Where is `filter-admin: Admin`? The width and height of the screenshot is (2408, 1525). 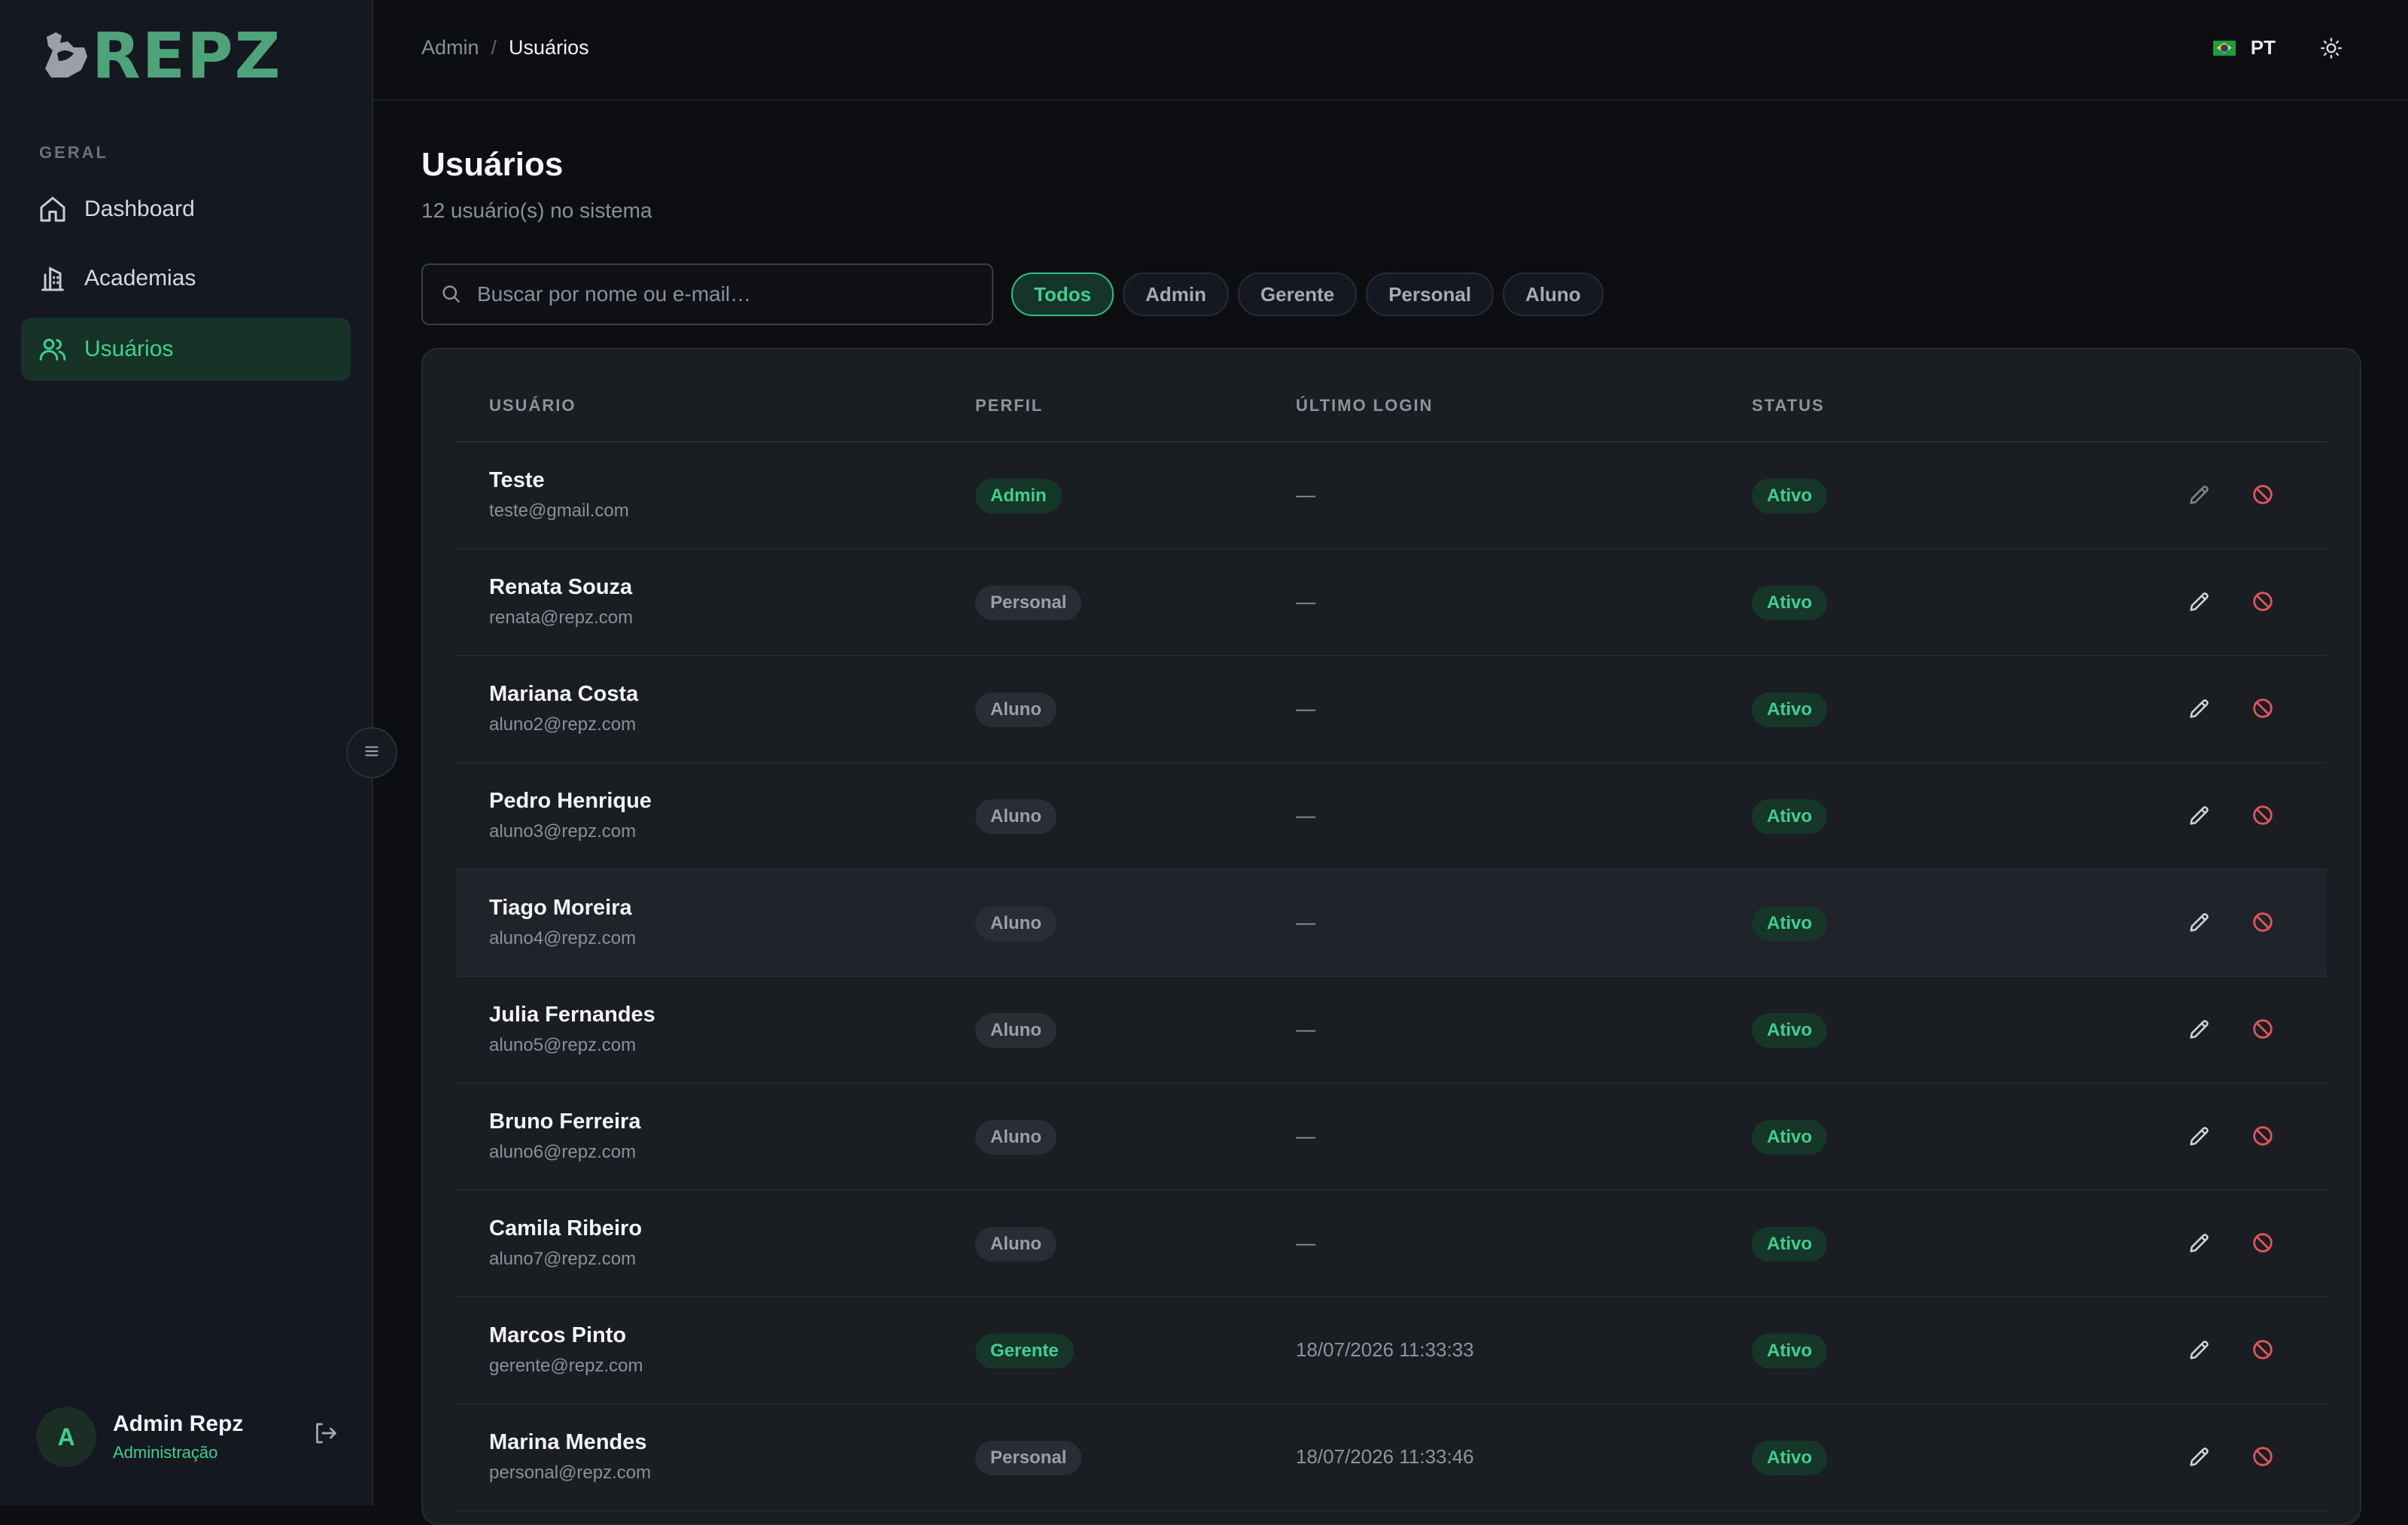
filter-admin: Admin is located at coordinates (1176, 294).